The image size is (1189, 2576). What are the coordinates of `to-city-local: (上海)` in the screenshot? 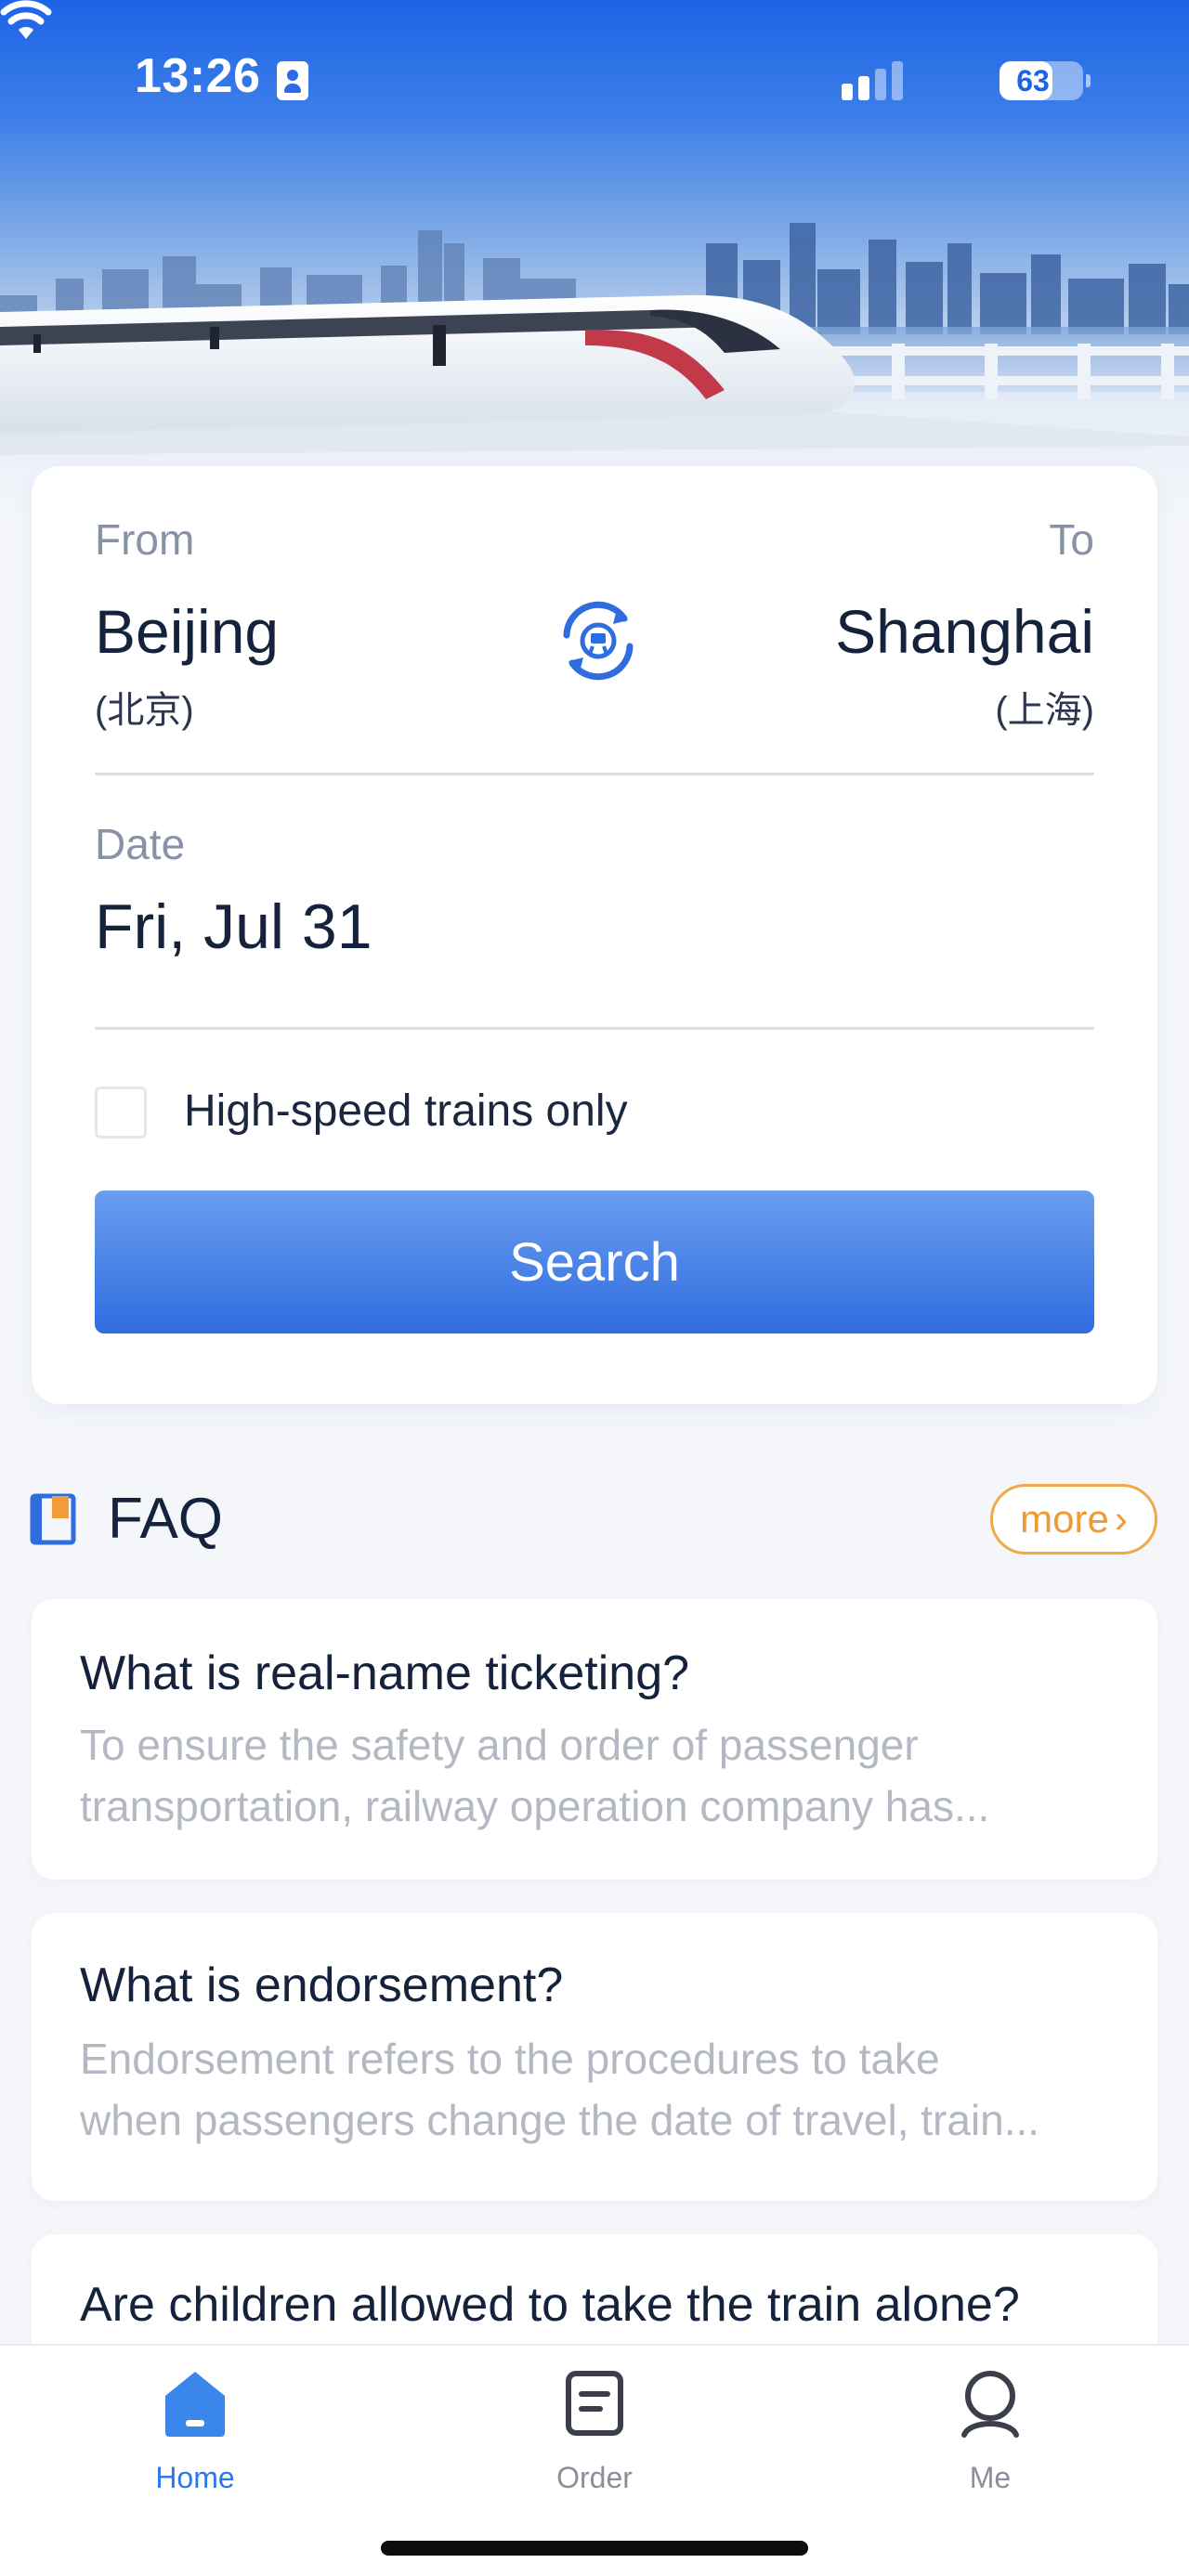 It's located at (1044, 707).